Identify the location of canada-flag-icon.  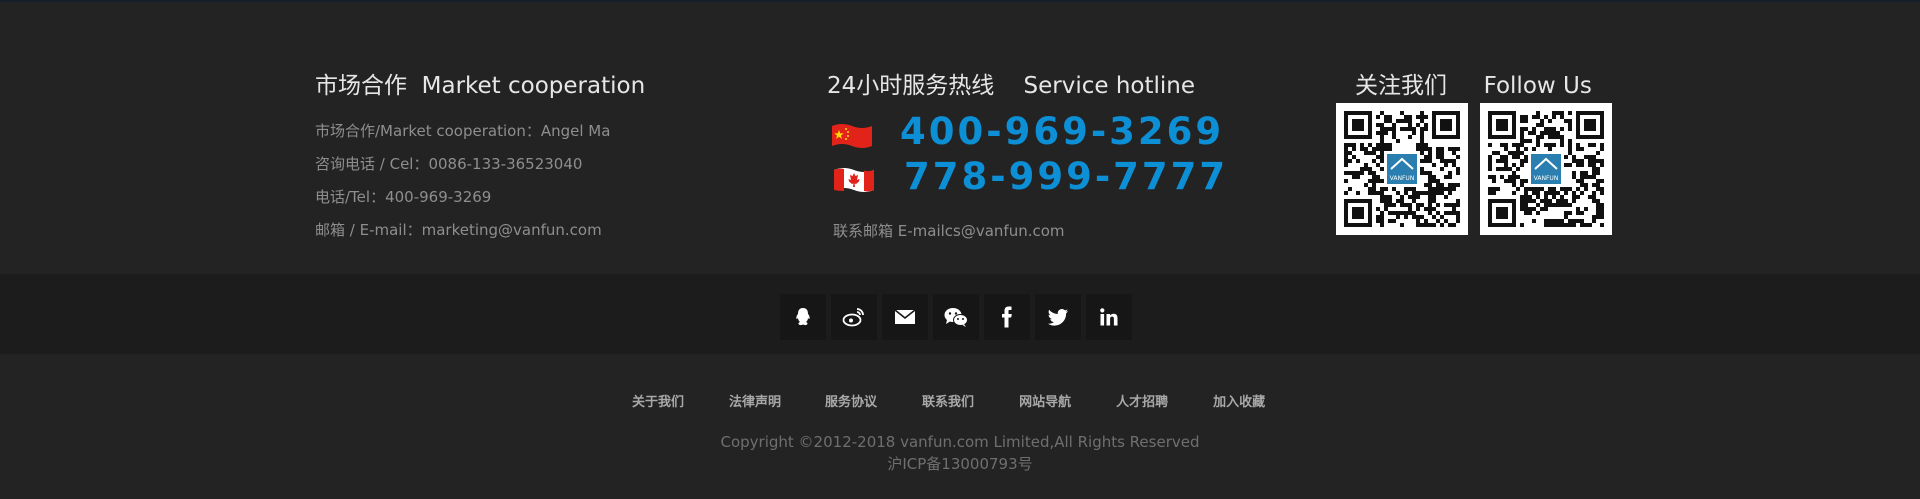
(854, 180).